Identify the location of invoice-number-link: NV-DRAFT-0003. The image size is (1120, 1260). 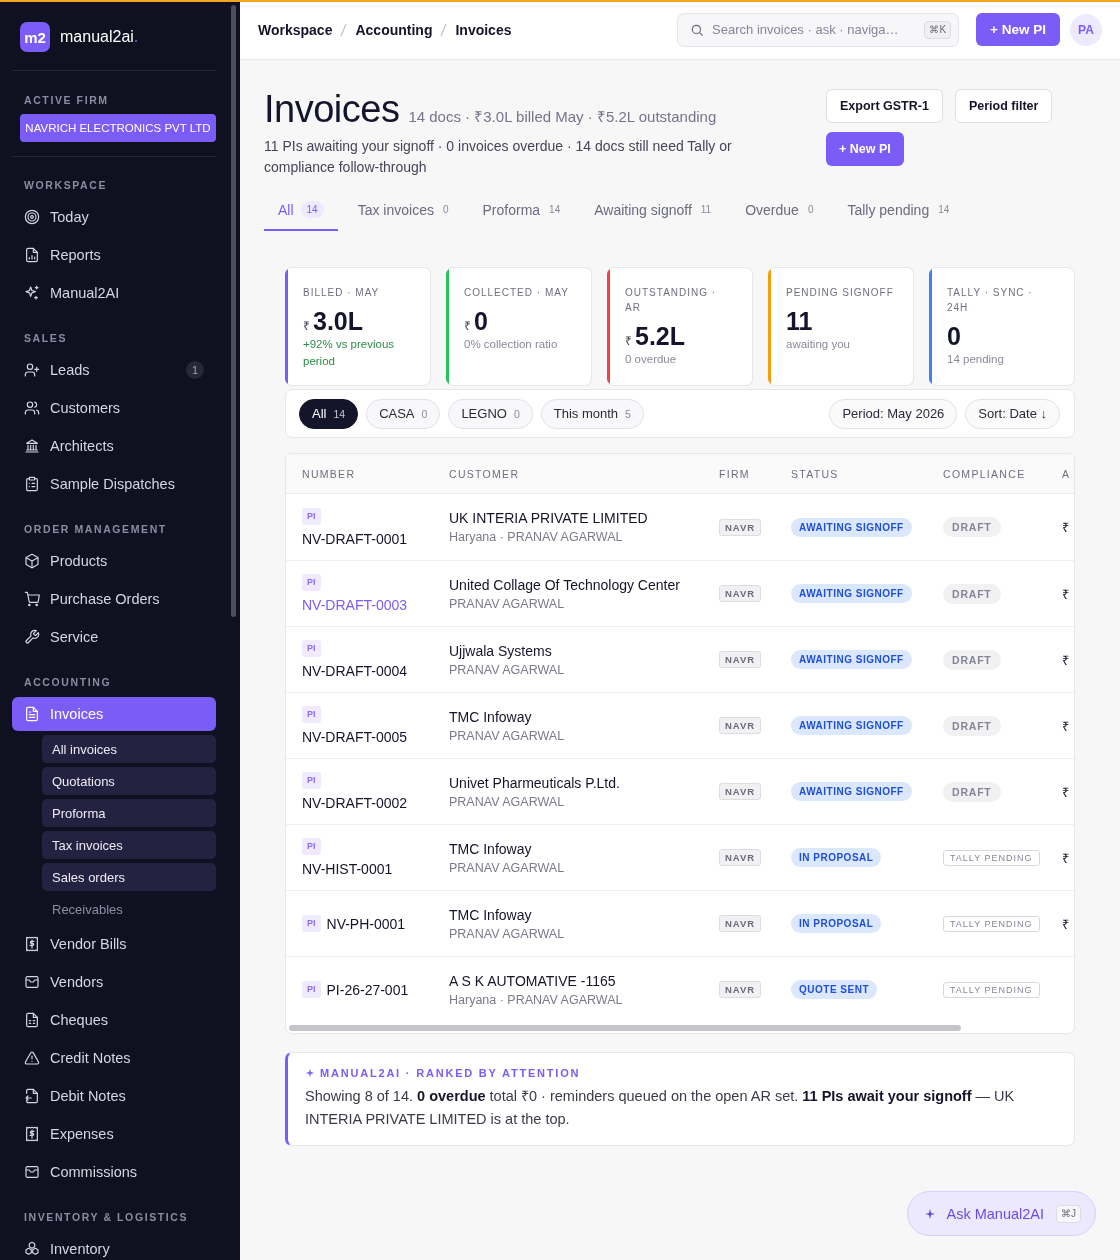
(355, 605).